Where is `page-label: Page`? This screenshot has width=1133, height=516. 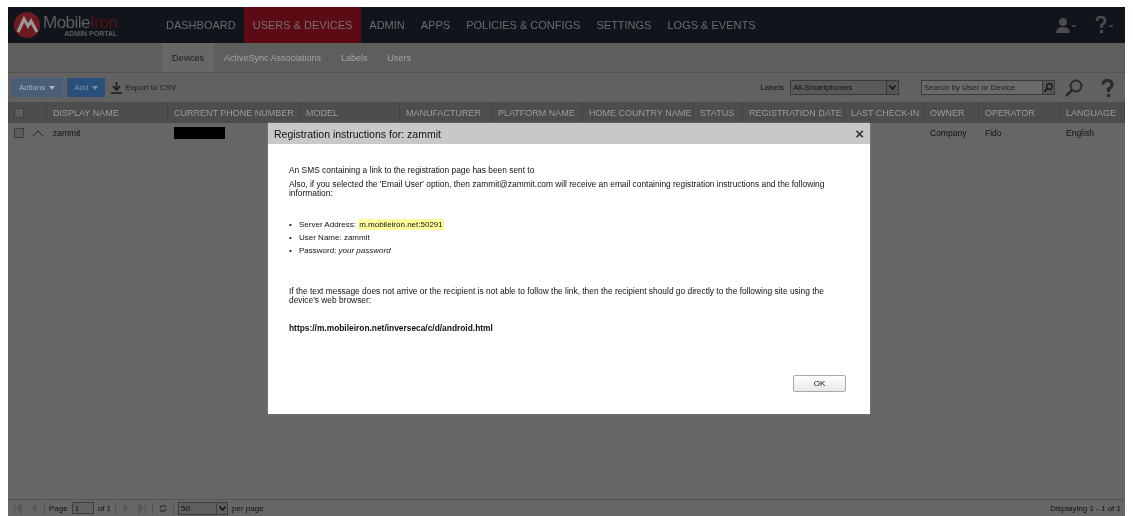 page-label: Page is located at coordinates (58, 508).